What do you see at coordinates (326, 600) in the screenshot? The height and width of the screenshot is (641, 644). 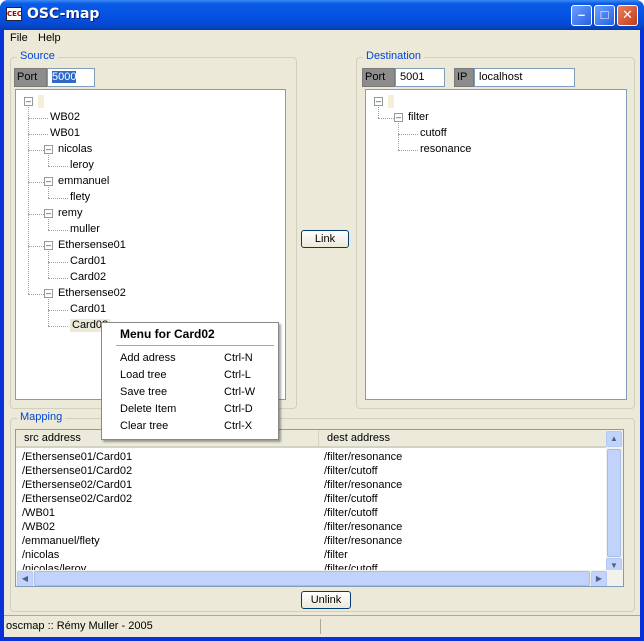 I see `unlink-button: Unlink` at bounding box center [326, 600].